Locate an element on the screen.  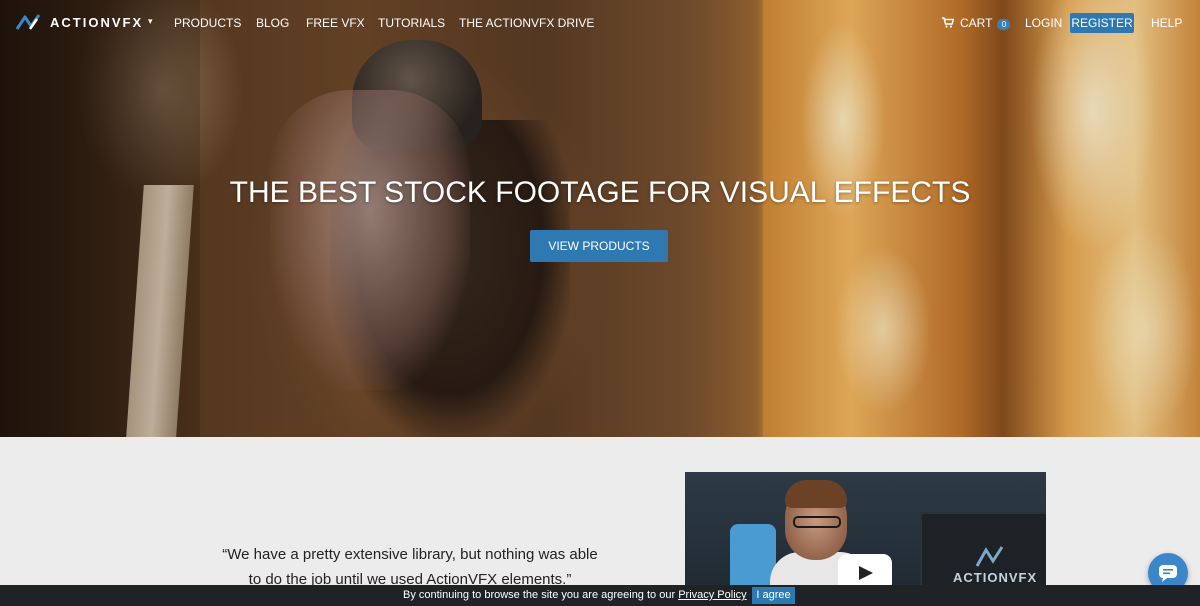
login-link: LOGIN is located at coordinates (1043, 23).